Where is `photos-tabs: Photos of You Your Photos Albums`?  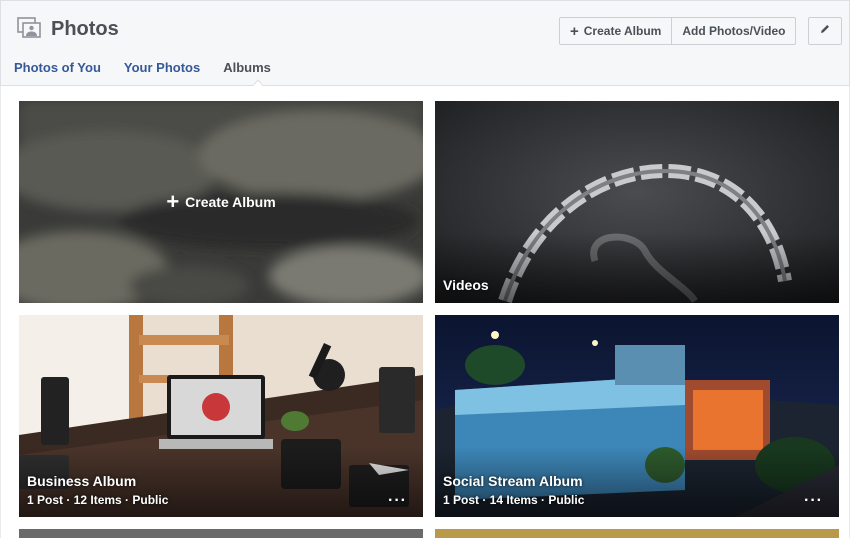
photos-tabs: Photos of You Your Photos Albums is located at coordinates (154, 67).